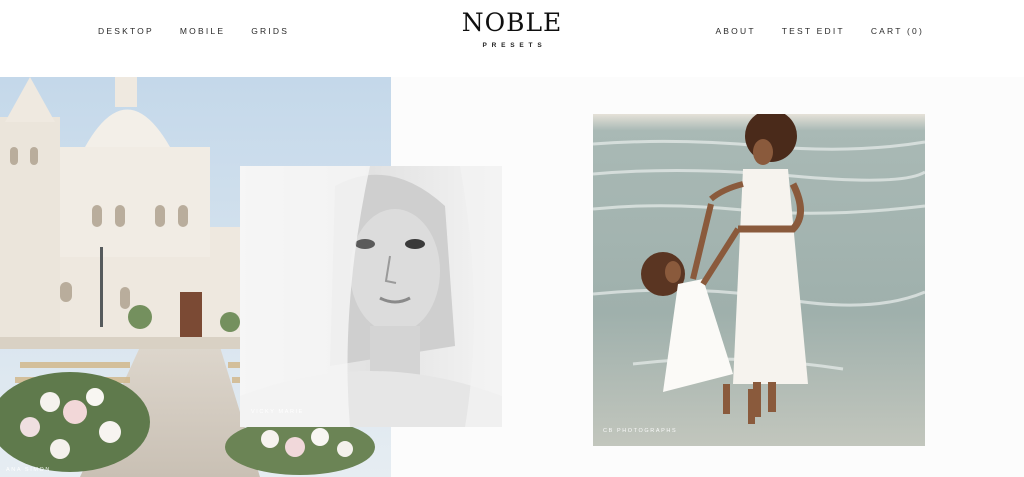 The image size is (1024, 477). What do you see at coordinates (640, 431) in the screenshot?
I see `photo-credit-cb-photographs: CB PHOTOGRAPHS` at bounding box center [640, 431].